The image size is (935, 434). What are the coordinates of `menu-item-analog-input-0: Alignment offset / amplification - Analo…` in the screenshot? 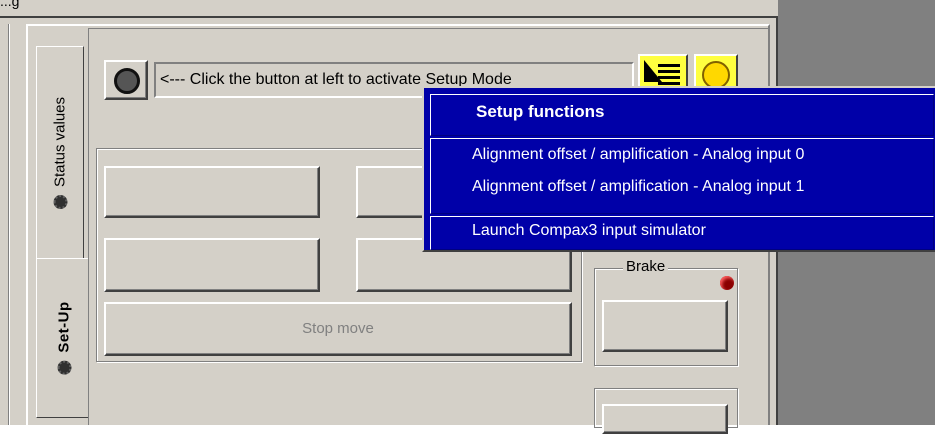 It's located at (638, 155).